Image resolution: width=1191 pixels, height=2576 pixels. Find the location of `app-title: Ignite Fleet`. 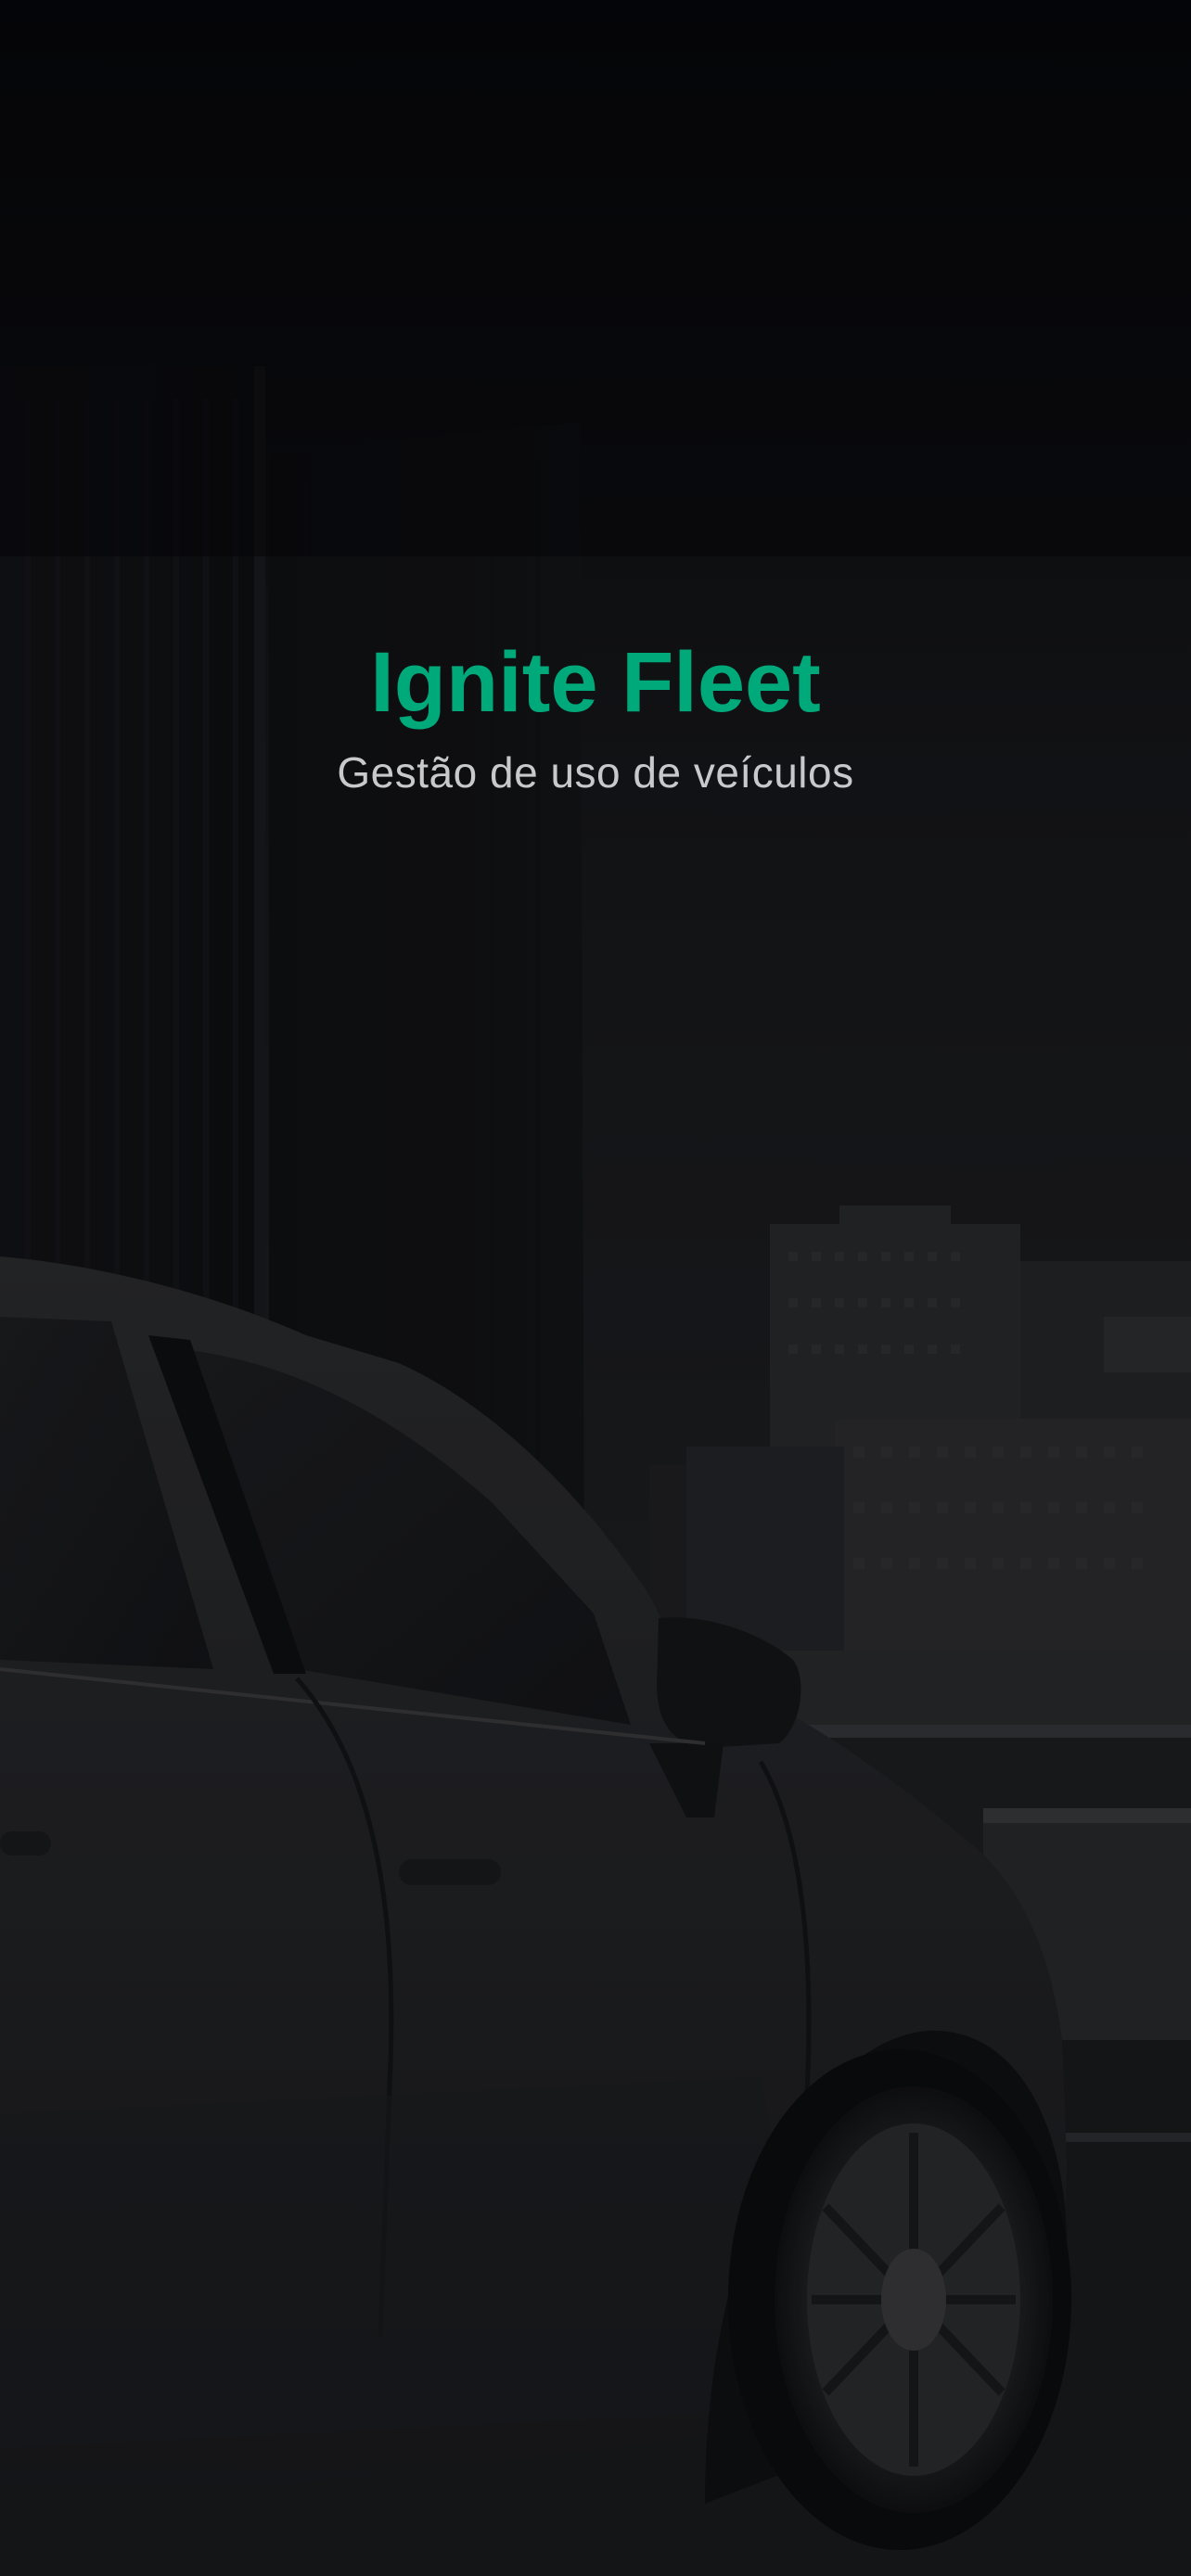

app-title: Ignite Fleet is located at coordinates (595, 682).